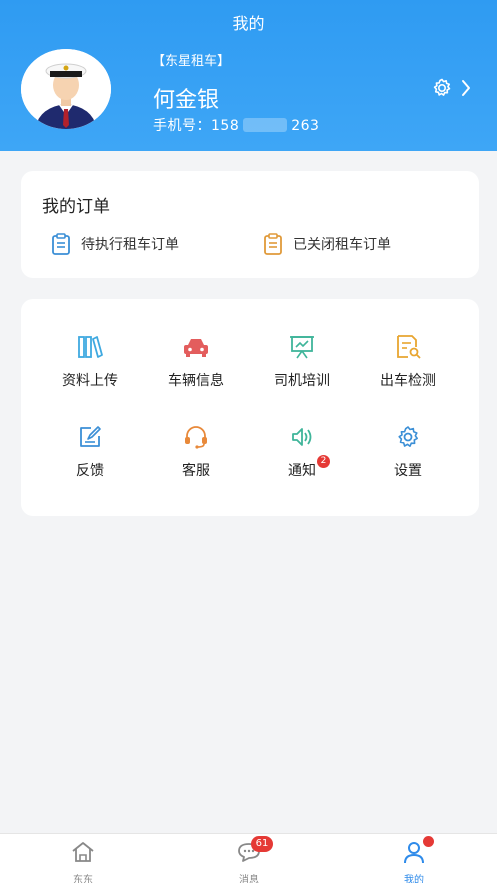 This screenshot has width=497, height=883. I want to click on phone-suffix: 263, so click(305, 126).